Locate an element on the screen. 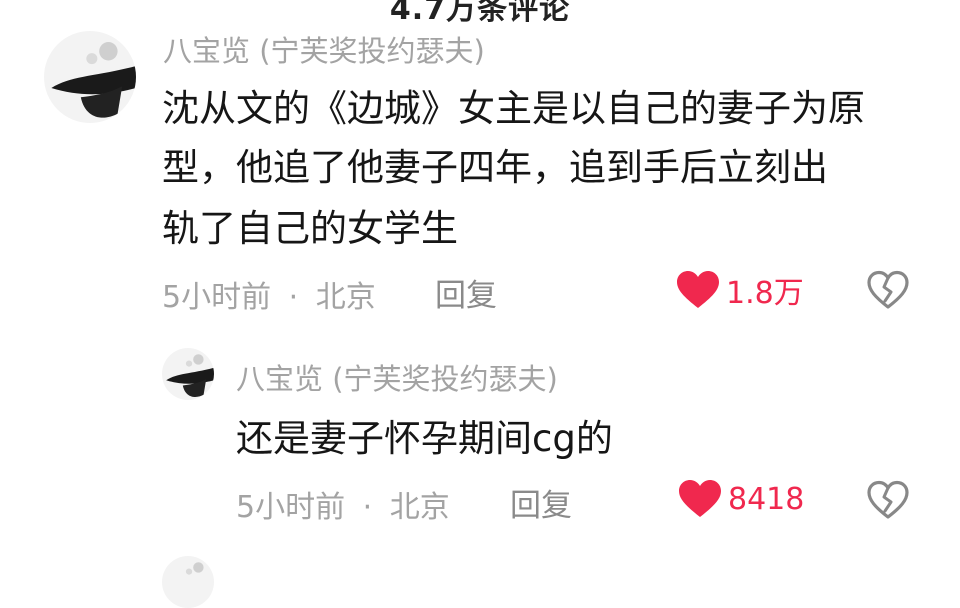 The image size is (960, 608). reply-meta: 5小时前 · 北京 is located at coordinates (343, 504).